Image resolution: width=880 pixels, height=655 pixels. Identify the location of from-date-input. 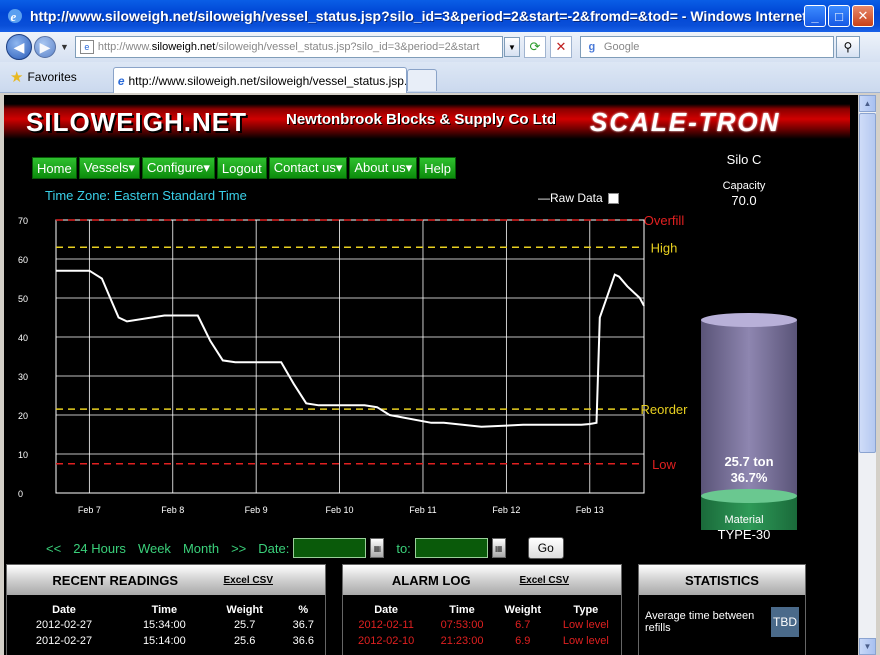
(330, 548).